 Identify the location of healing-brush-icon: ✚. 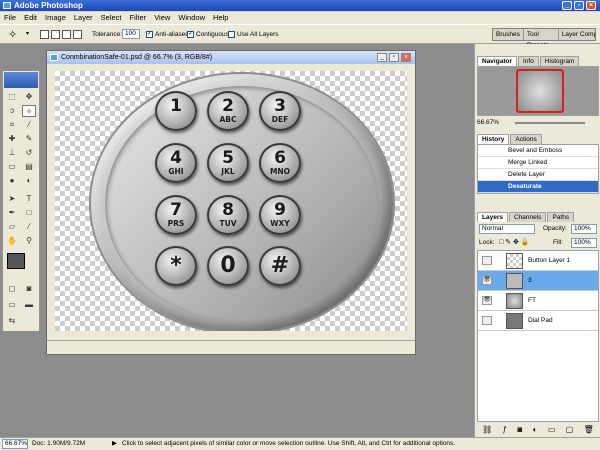
(12, 139).